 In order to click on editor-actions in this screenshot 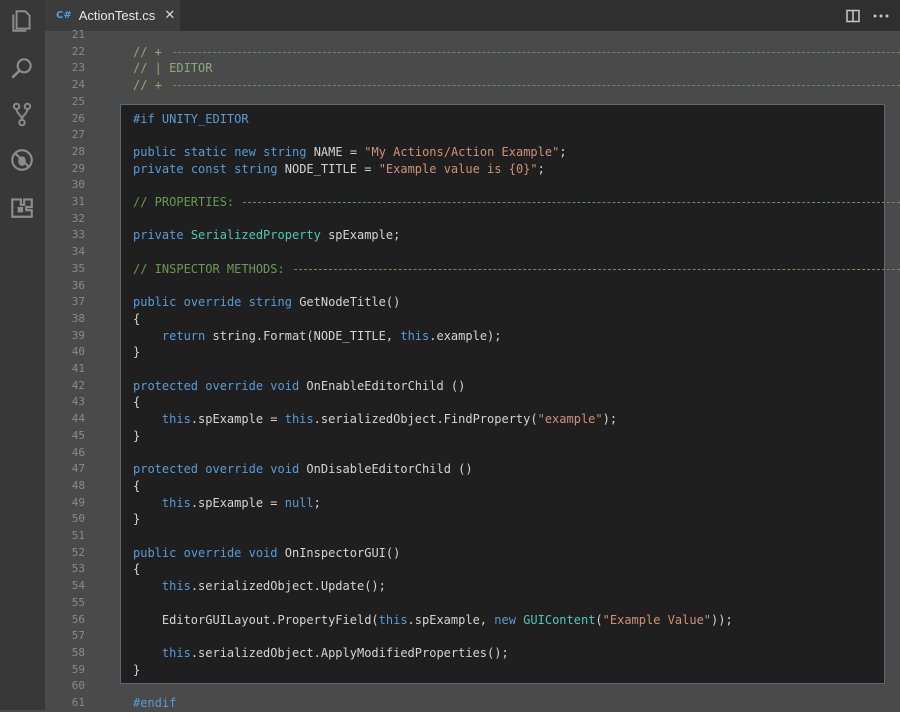, I will do `click(864, 15)`.